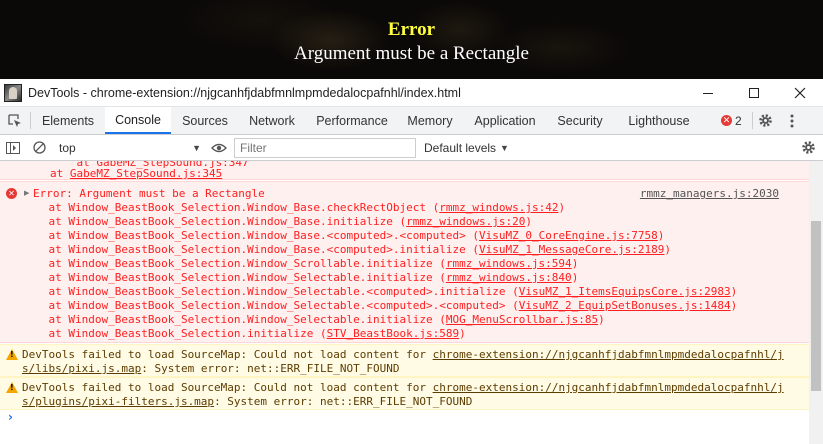  What do you see at coordinates (571, 249) in the screenshot?
I see `stack-source-link: VisuMZ_1_MessageCore.js:2189` at bounding box center [571, 249].